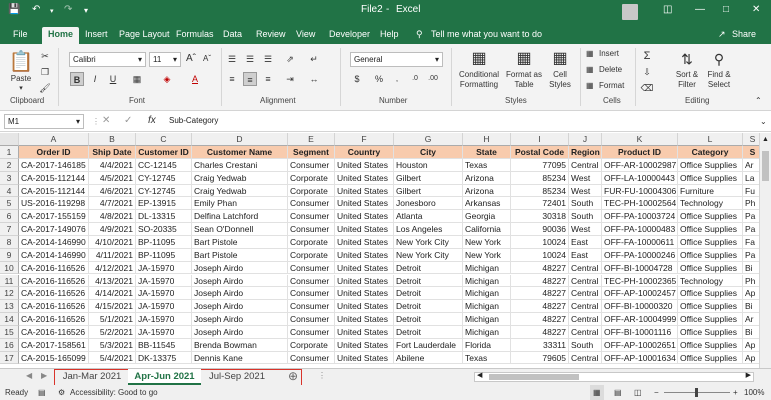 The image size is (771, 400). What do you see at coordinates (144, 35) in the screenshot?
I see `tab-page-layout: Page Layout` at bounding box center [144, 35].